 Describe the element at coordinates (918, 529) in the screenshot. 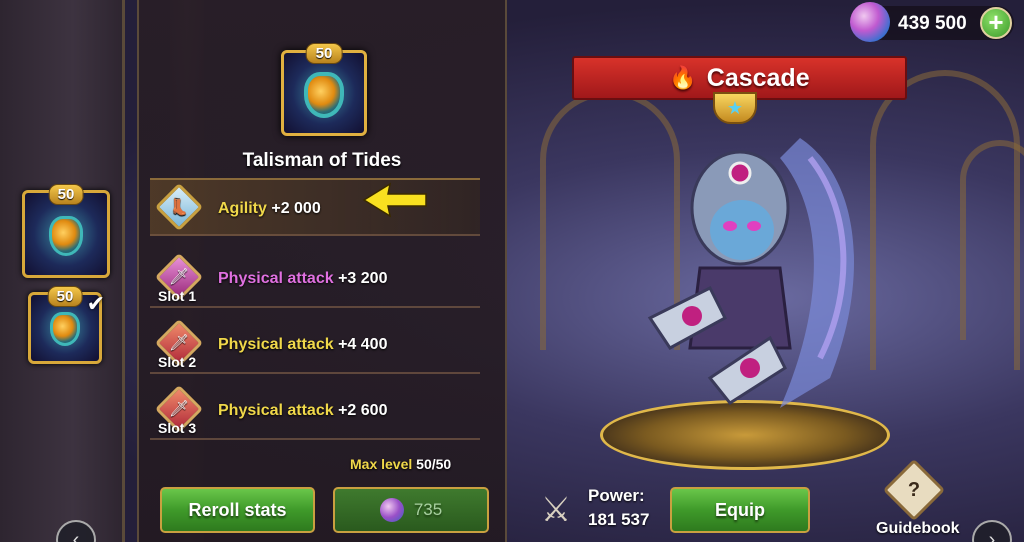

I see `guidebook-label: Guidebook` at that location.